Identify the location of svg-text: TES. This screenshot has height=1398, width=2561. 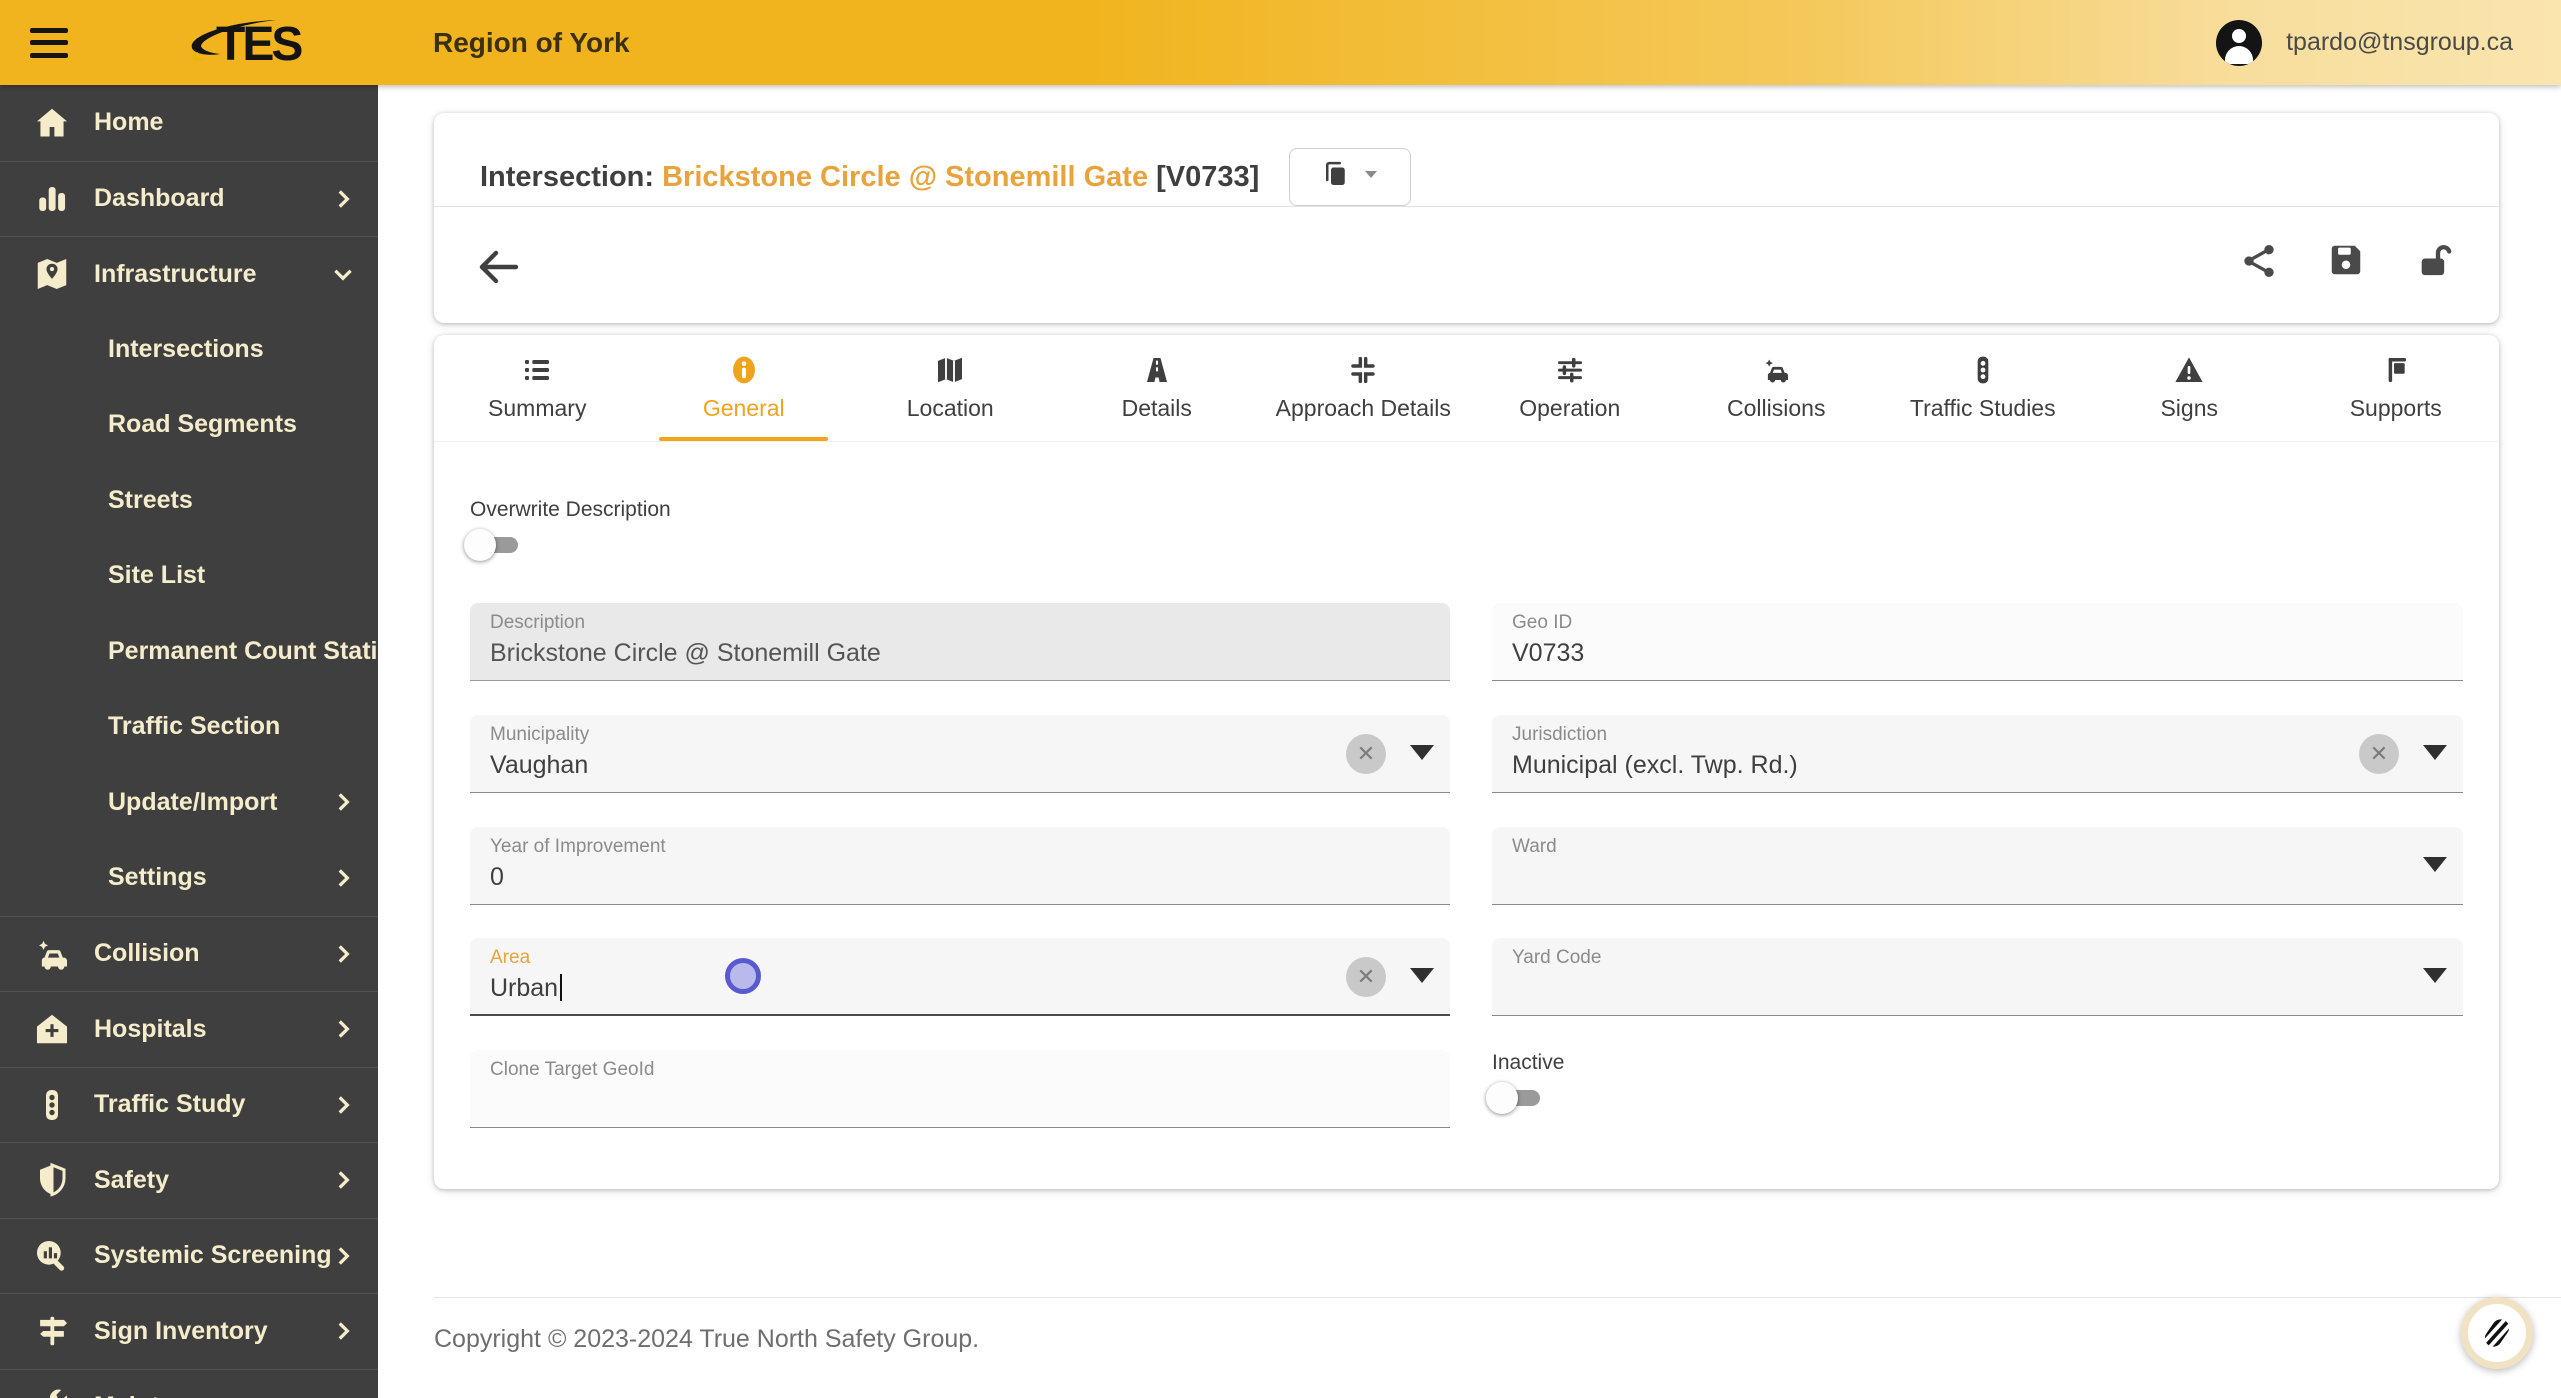
(259, 44).